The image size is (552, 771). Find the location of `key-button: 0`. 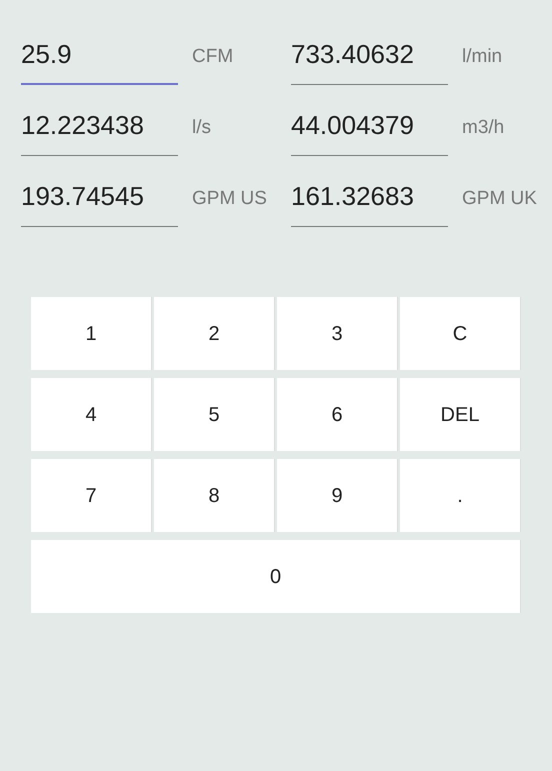

key-button: 0 is located at coordinates (276, 576).